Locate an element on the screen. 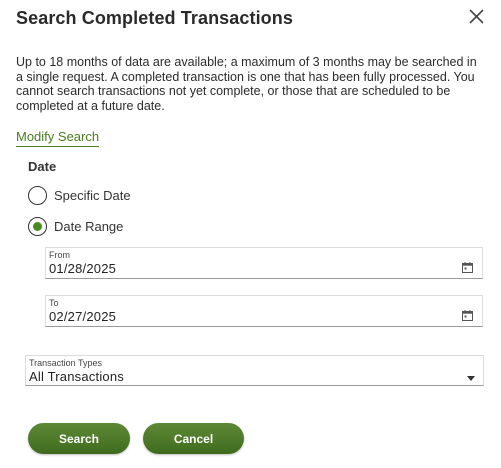  radio-label-specific-date: Specific Date is located at coordinates (92, 195).